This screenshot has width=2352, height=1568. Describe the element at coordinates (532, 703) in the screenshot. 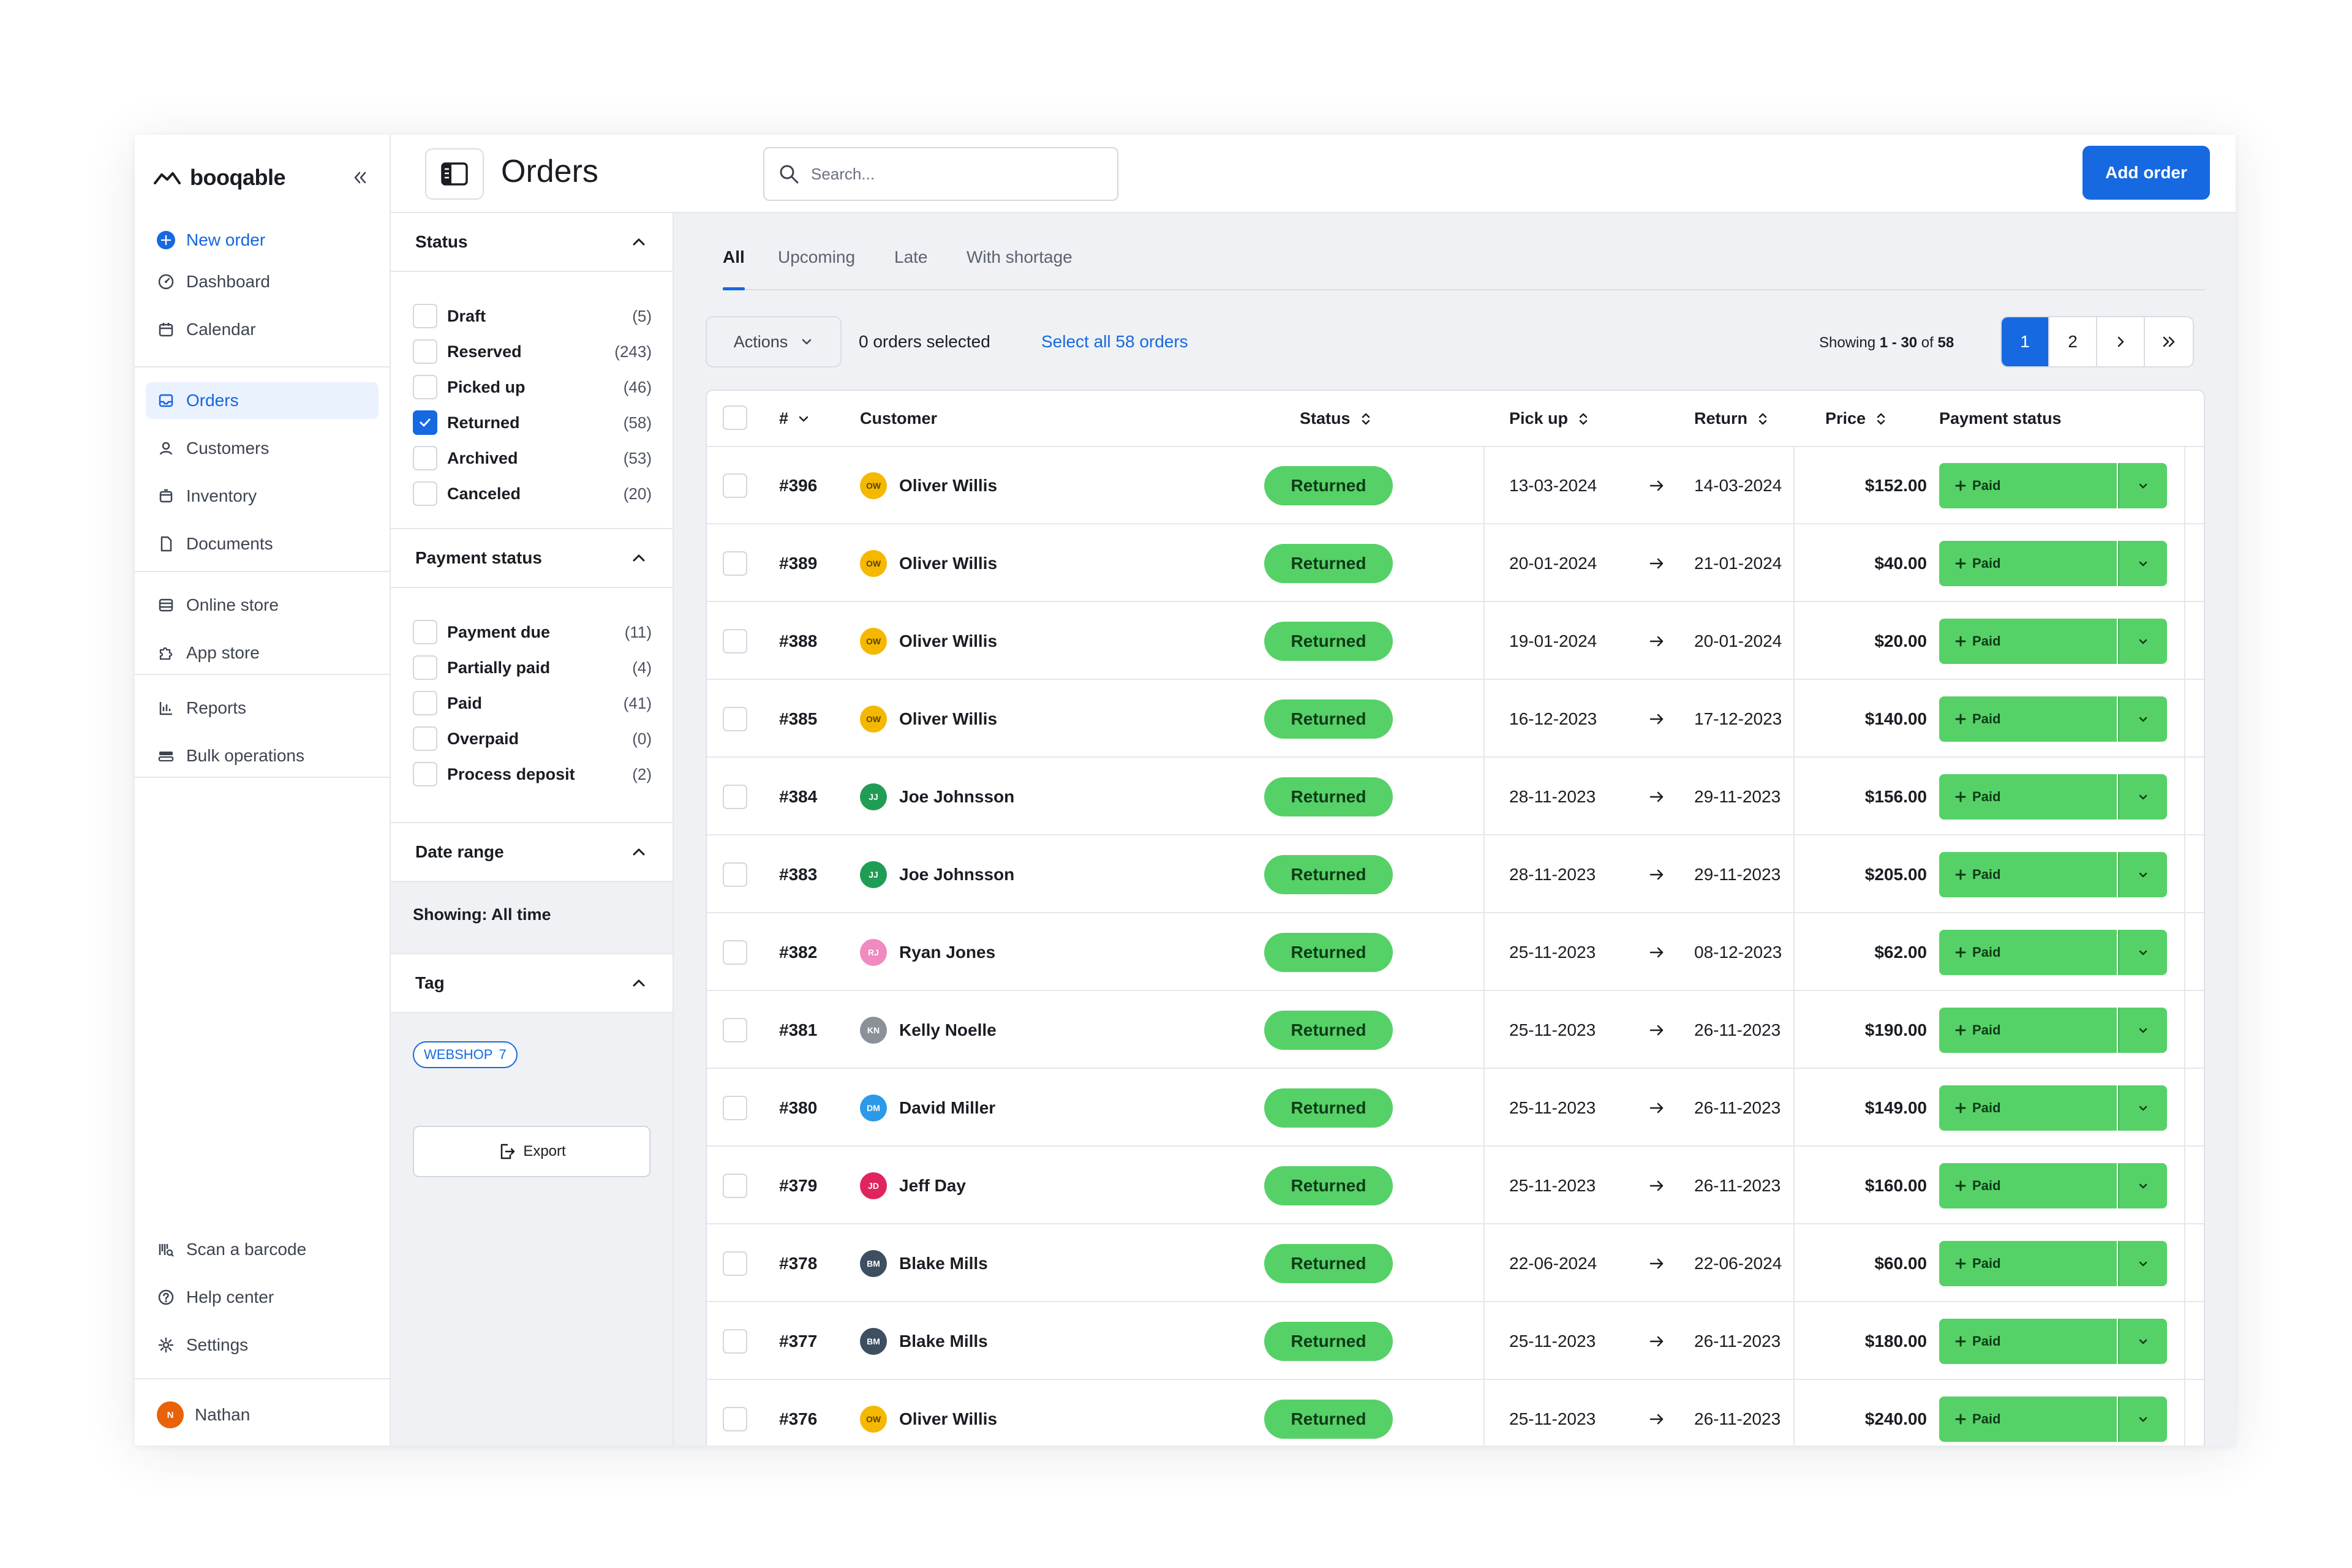

I see `filter-option-paid: Paid (41)` at that location.